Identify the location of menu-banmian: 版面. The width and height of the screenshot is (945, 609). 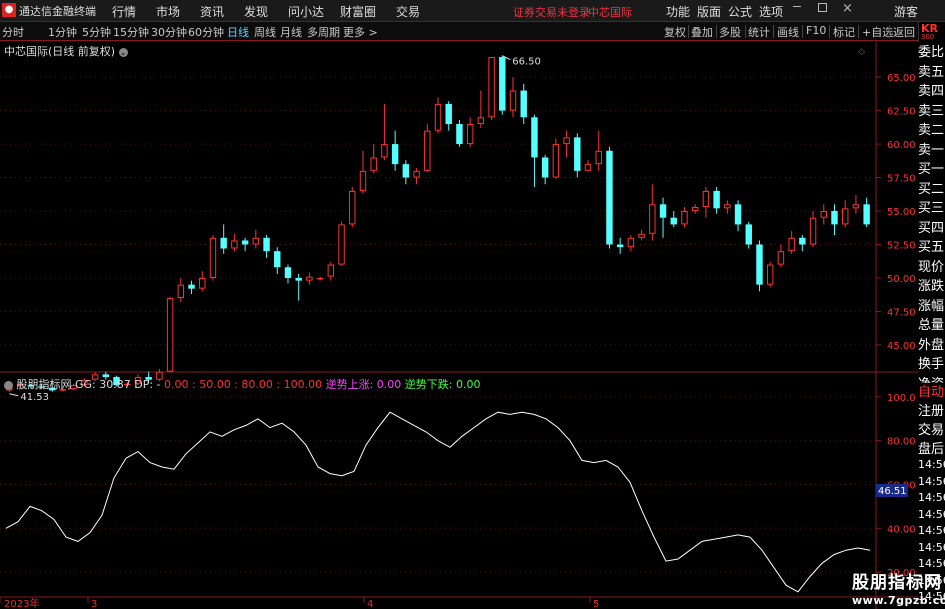
(709, 11).